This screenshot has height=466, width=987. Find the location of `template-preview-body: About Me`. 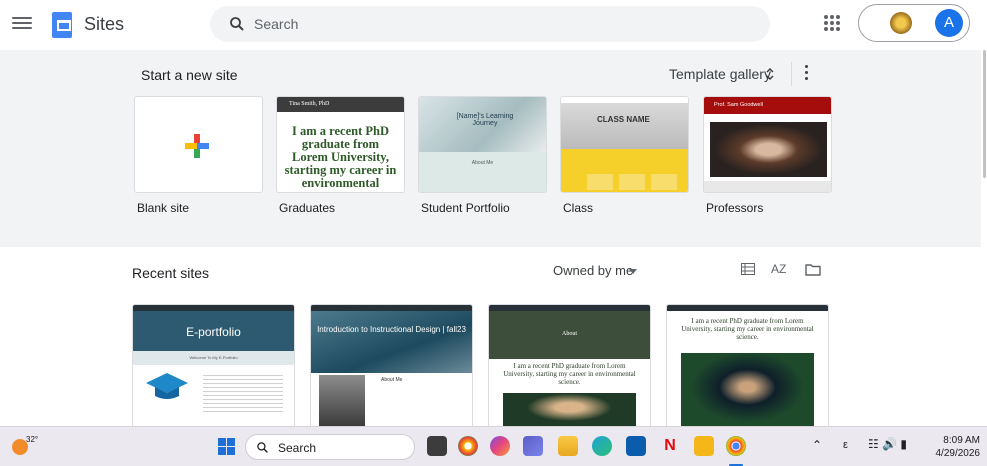

template-preview-body: About Me is located at coordinates (482, 172).